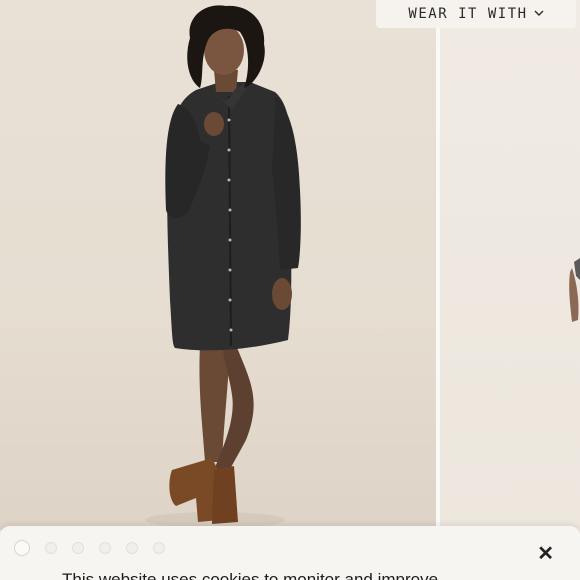 The image size is (580, 580). What do you see at coordinates (577, 269) in the screenshot?
I see `sleeve-peek` at bounding box center [577, 269].